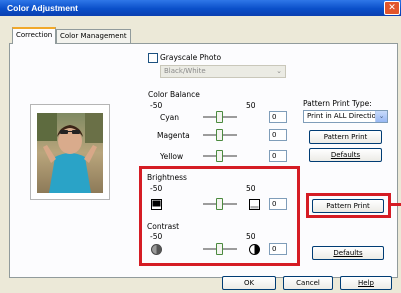 The image size is (401, 293). I want to click on tab-correction: Correction, so click(34, 35).